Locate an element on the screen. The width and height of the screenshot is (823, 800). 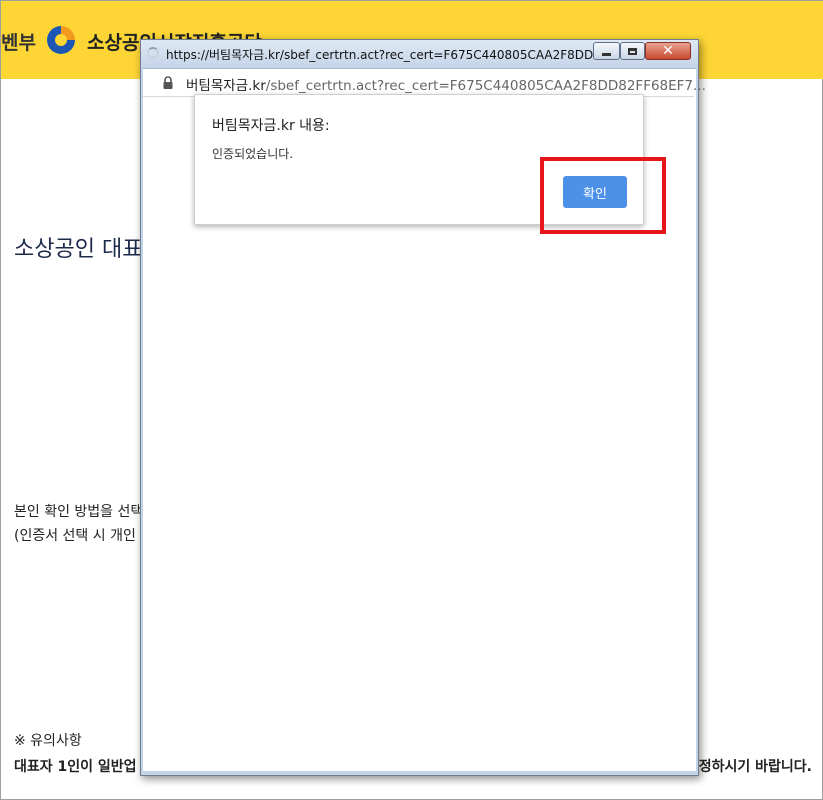
loading-spinner-icon is located at coordinates (153, 53).